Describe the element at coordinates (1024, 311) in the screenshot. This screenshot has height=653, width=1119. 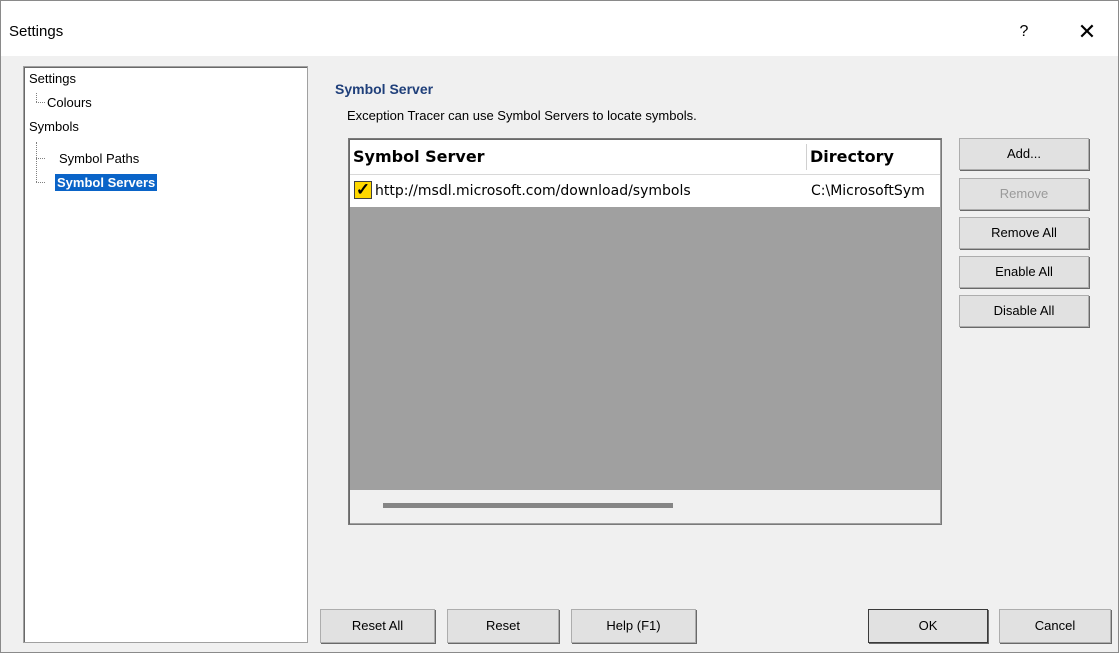
I see `disable-all-button: Disable All` at that location.